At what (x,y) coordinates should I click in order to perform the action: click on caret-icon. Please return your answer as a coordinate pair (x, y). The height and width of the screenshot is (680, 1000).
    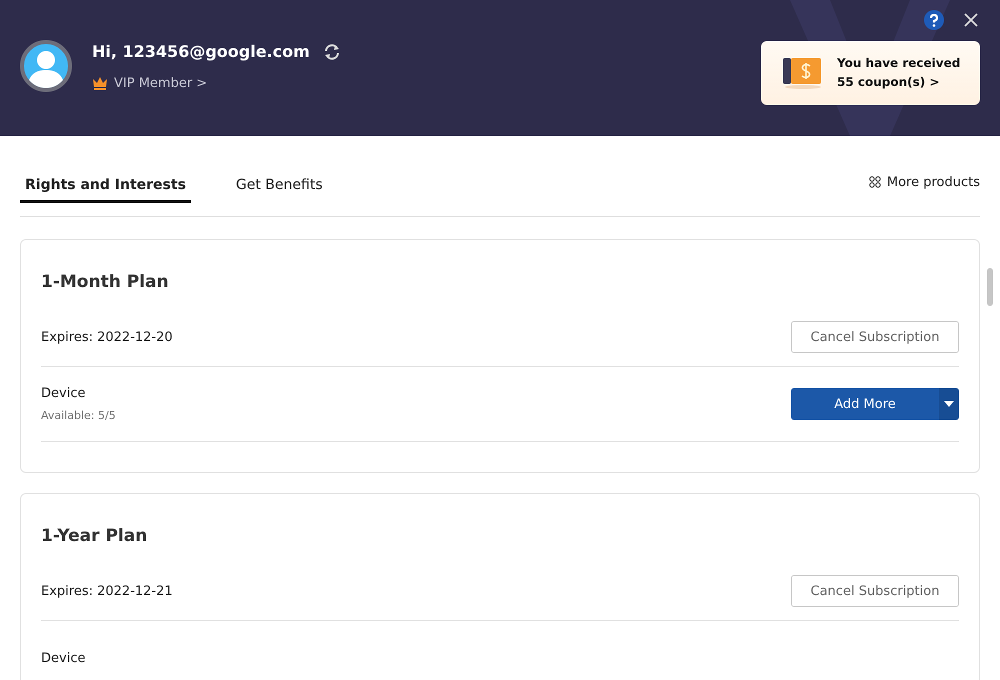
    Looking at the image, I should click on (949, 404).